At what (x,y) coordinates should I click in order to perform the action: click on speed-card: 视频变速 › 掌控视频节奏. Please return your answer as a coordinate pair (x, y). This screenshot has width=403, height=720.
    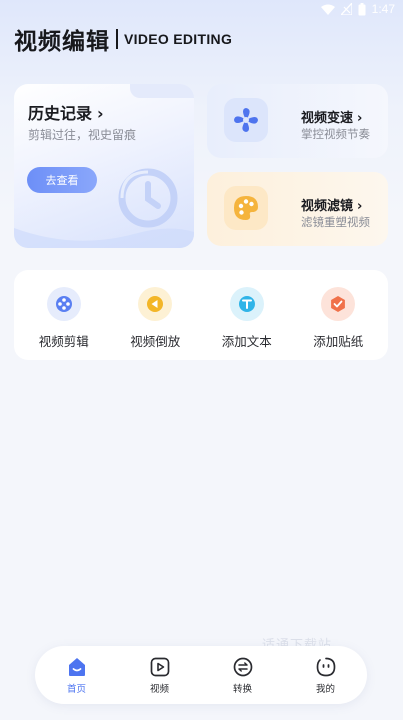
    Looking at the image, I should click on (297, 121).